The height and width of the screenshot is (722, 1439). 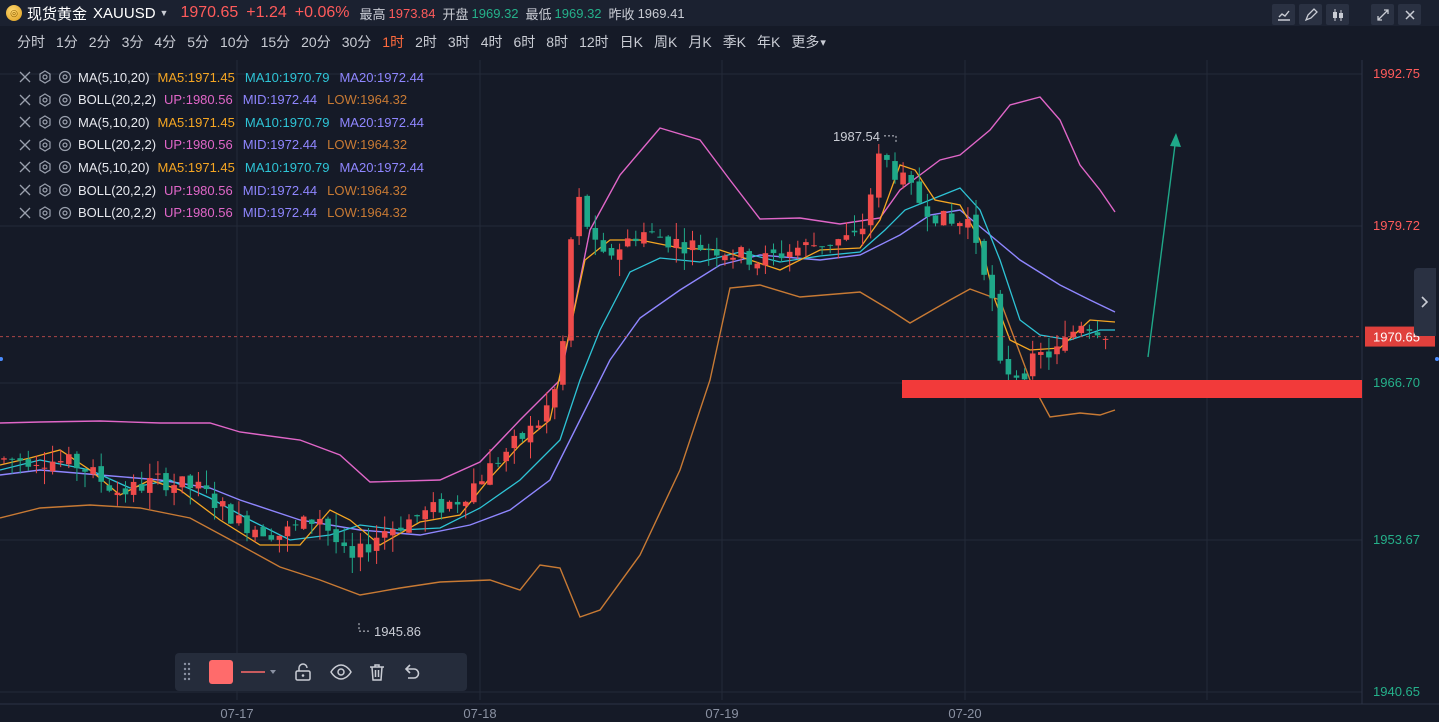 I want to click on period-3: 3分, so click(x=133, y=42).